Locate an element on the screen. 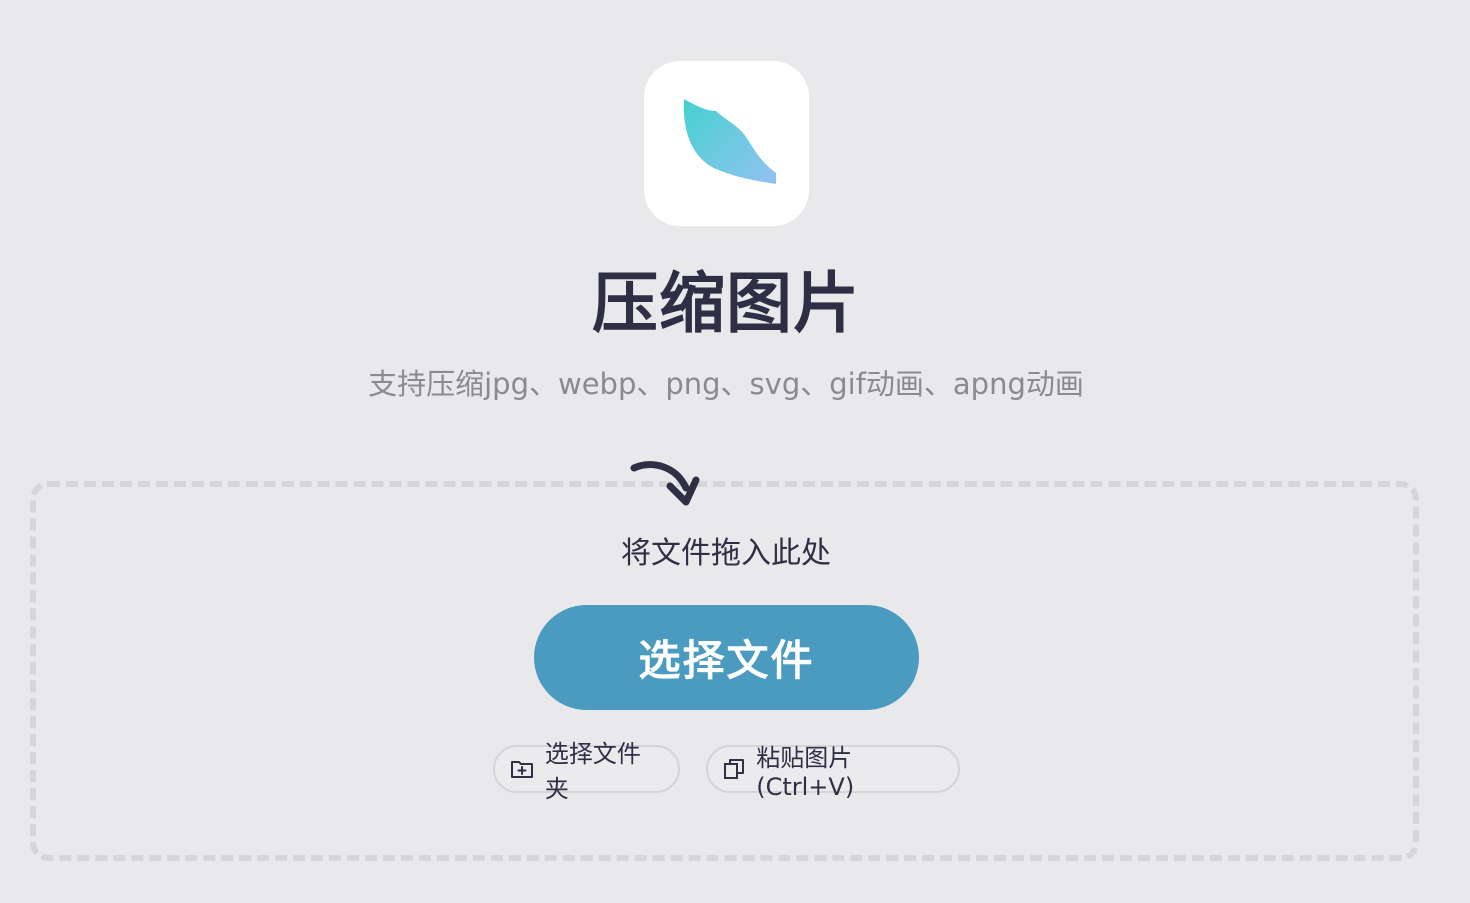 The image size is (1470, 903). folder-add-icon is located at coordinates (522, 769).